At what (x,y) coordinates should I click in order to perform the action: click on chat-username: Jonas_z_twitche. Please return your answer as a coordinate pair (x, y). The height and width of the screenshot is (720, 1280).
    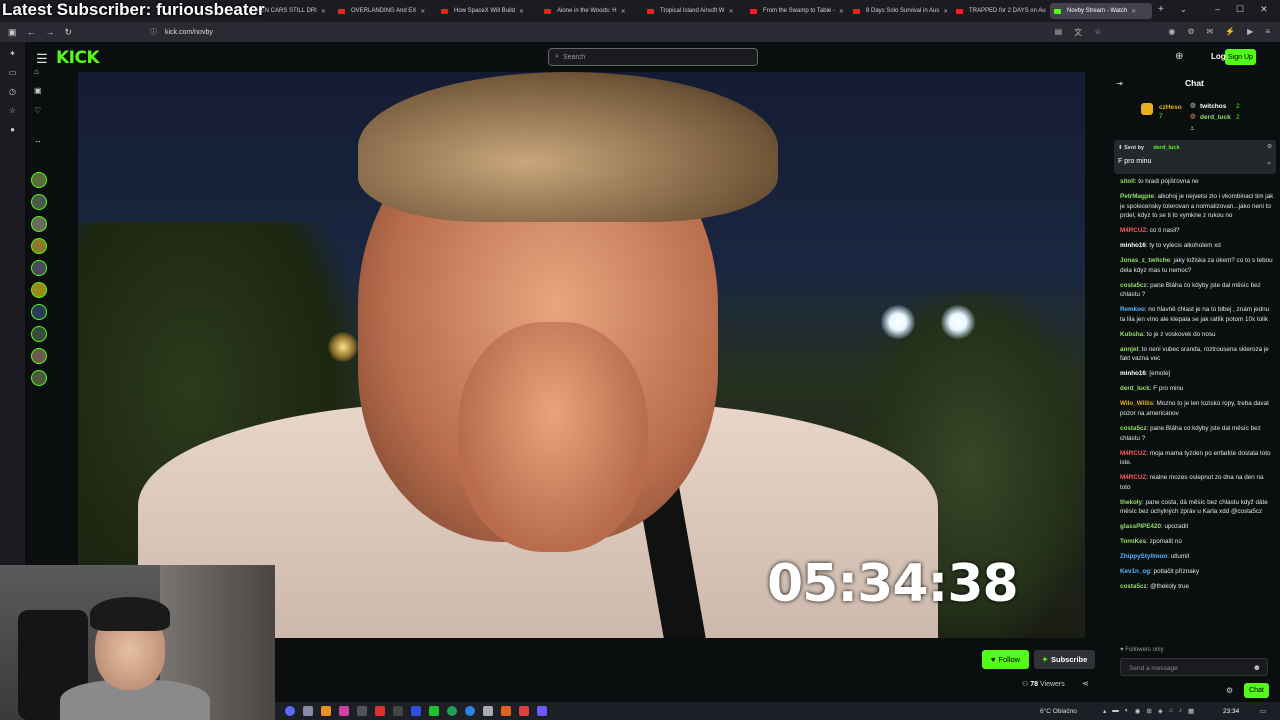
    Looking at the image, I should click on (1145, 260).